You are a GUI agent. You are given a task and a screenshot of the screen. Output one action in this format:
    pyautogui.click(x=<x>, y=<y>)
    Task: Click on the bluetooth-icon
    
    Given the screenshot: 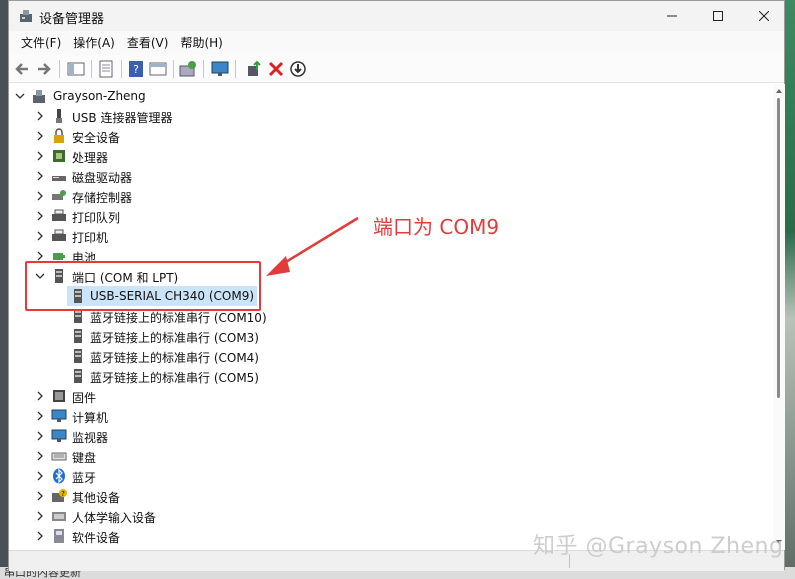 What is the action you would take?
    pyautogui.click(x=59, y=476)
    